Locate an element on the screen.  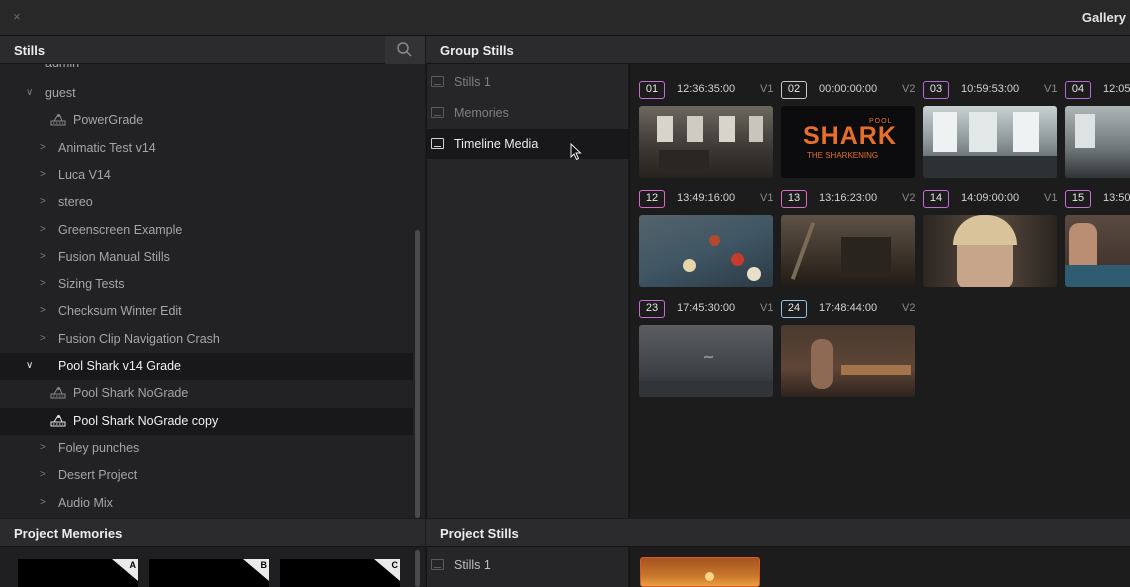
title-card-big: SHARK is located at coordinates (850, 136).